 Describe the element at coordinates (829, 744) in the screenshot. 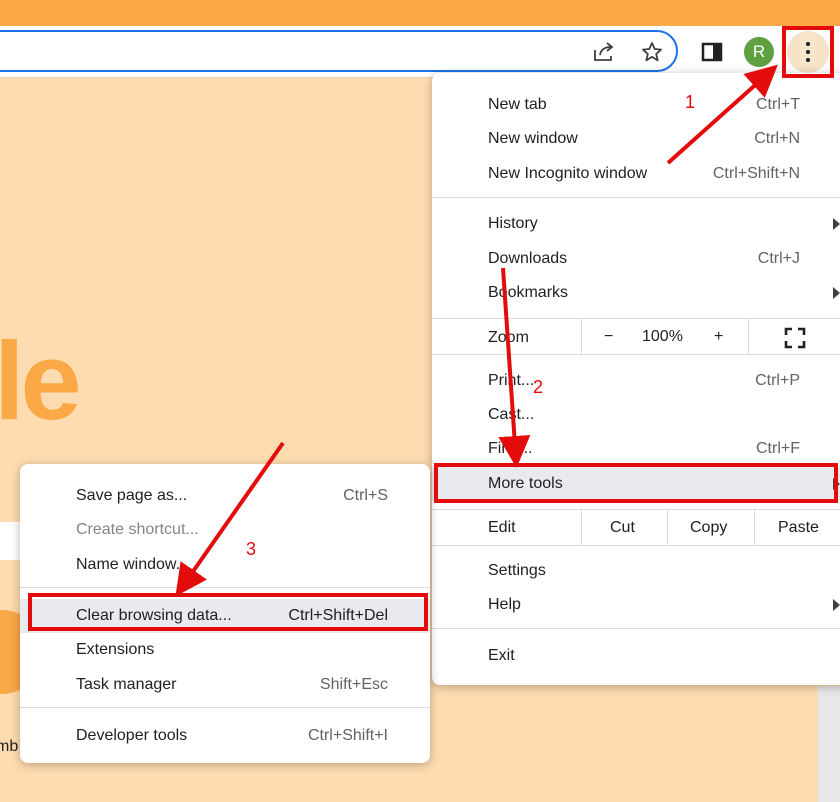

I see `scrollbar` at that location.